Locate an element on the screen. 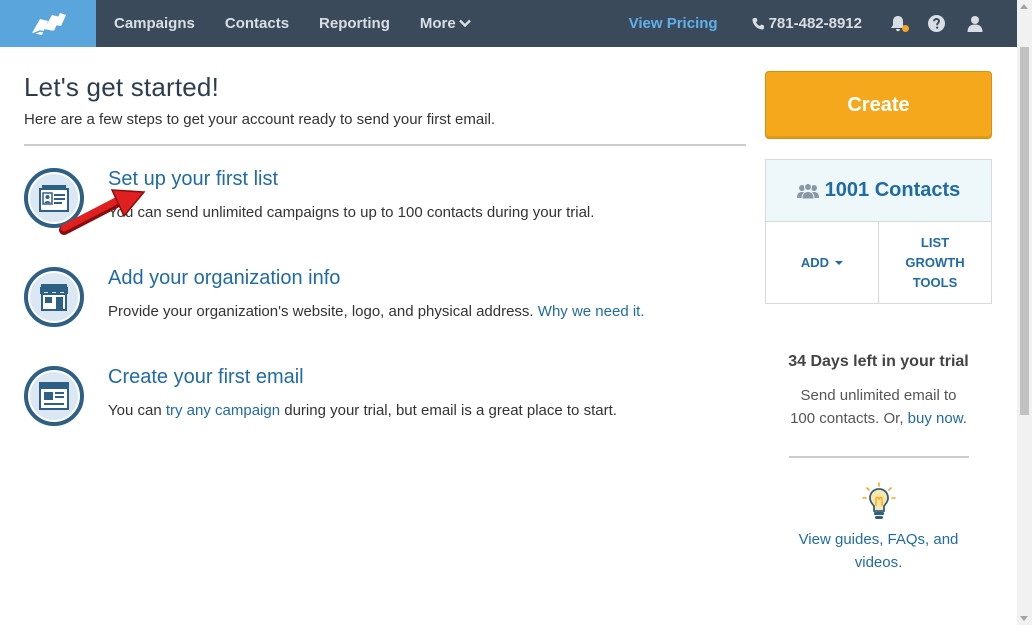  why-we-need-it-link: Why we need it. is located at coordinates (591, 311).